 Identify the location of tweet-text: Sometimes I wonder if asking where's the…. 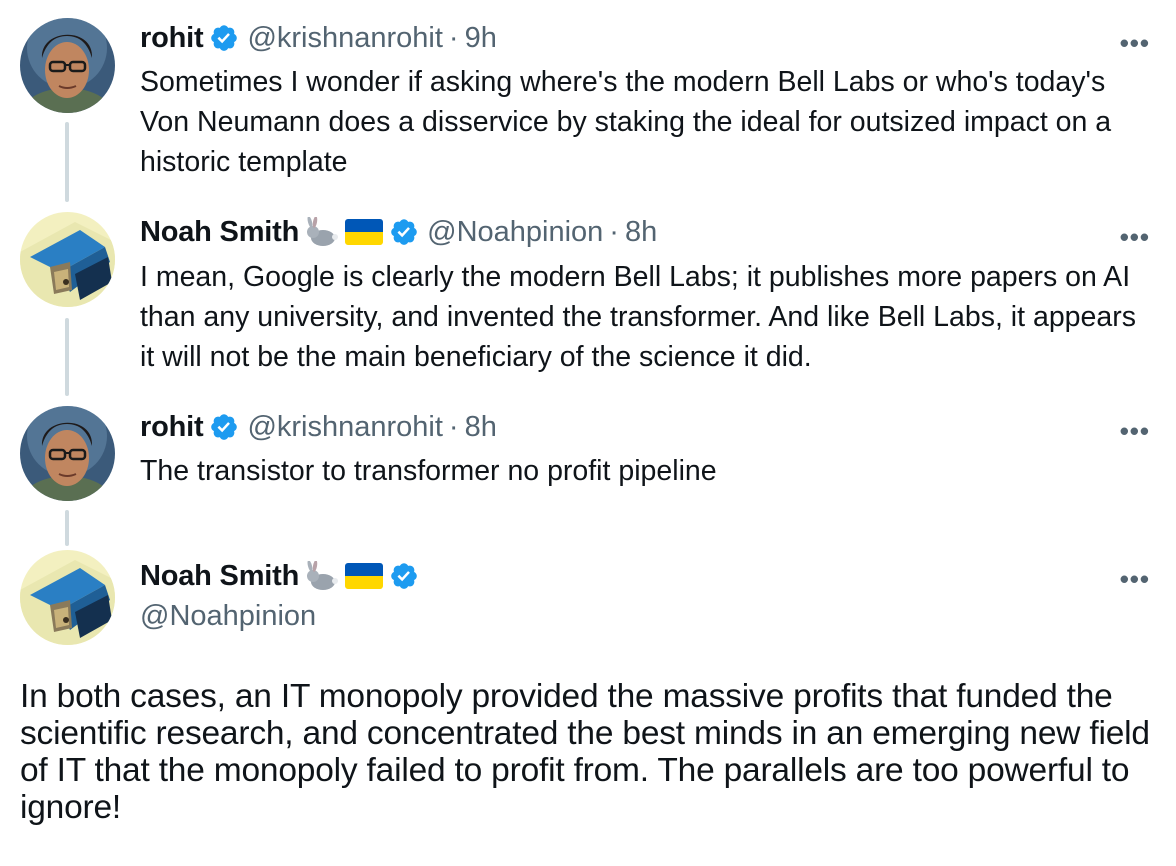
(626, 122).